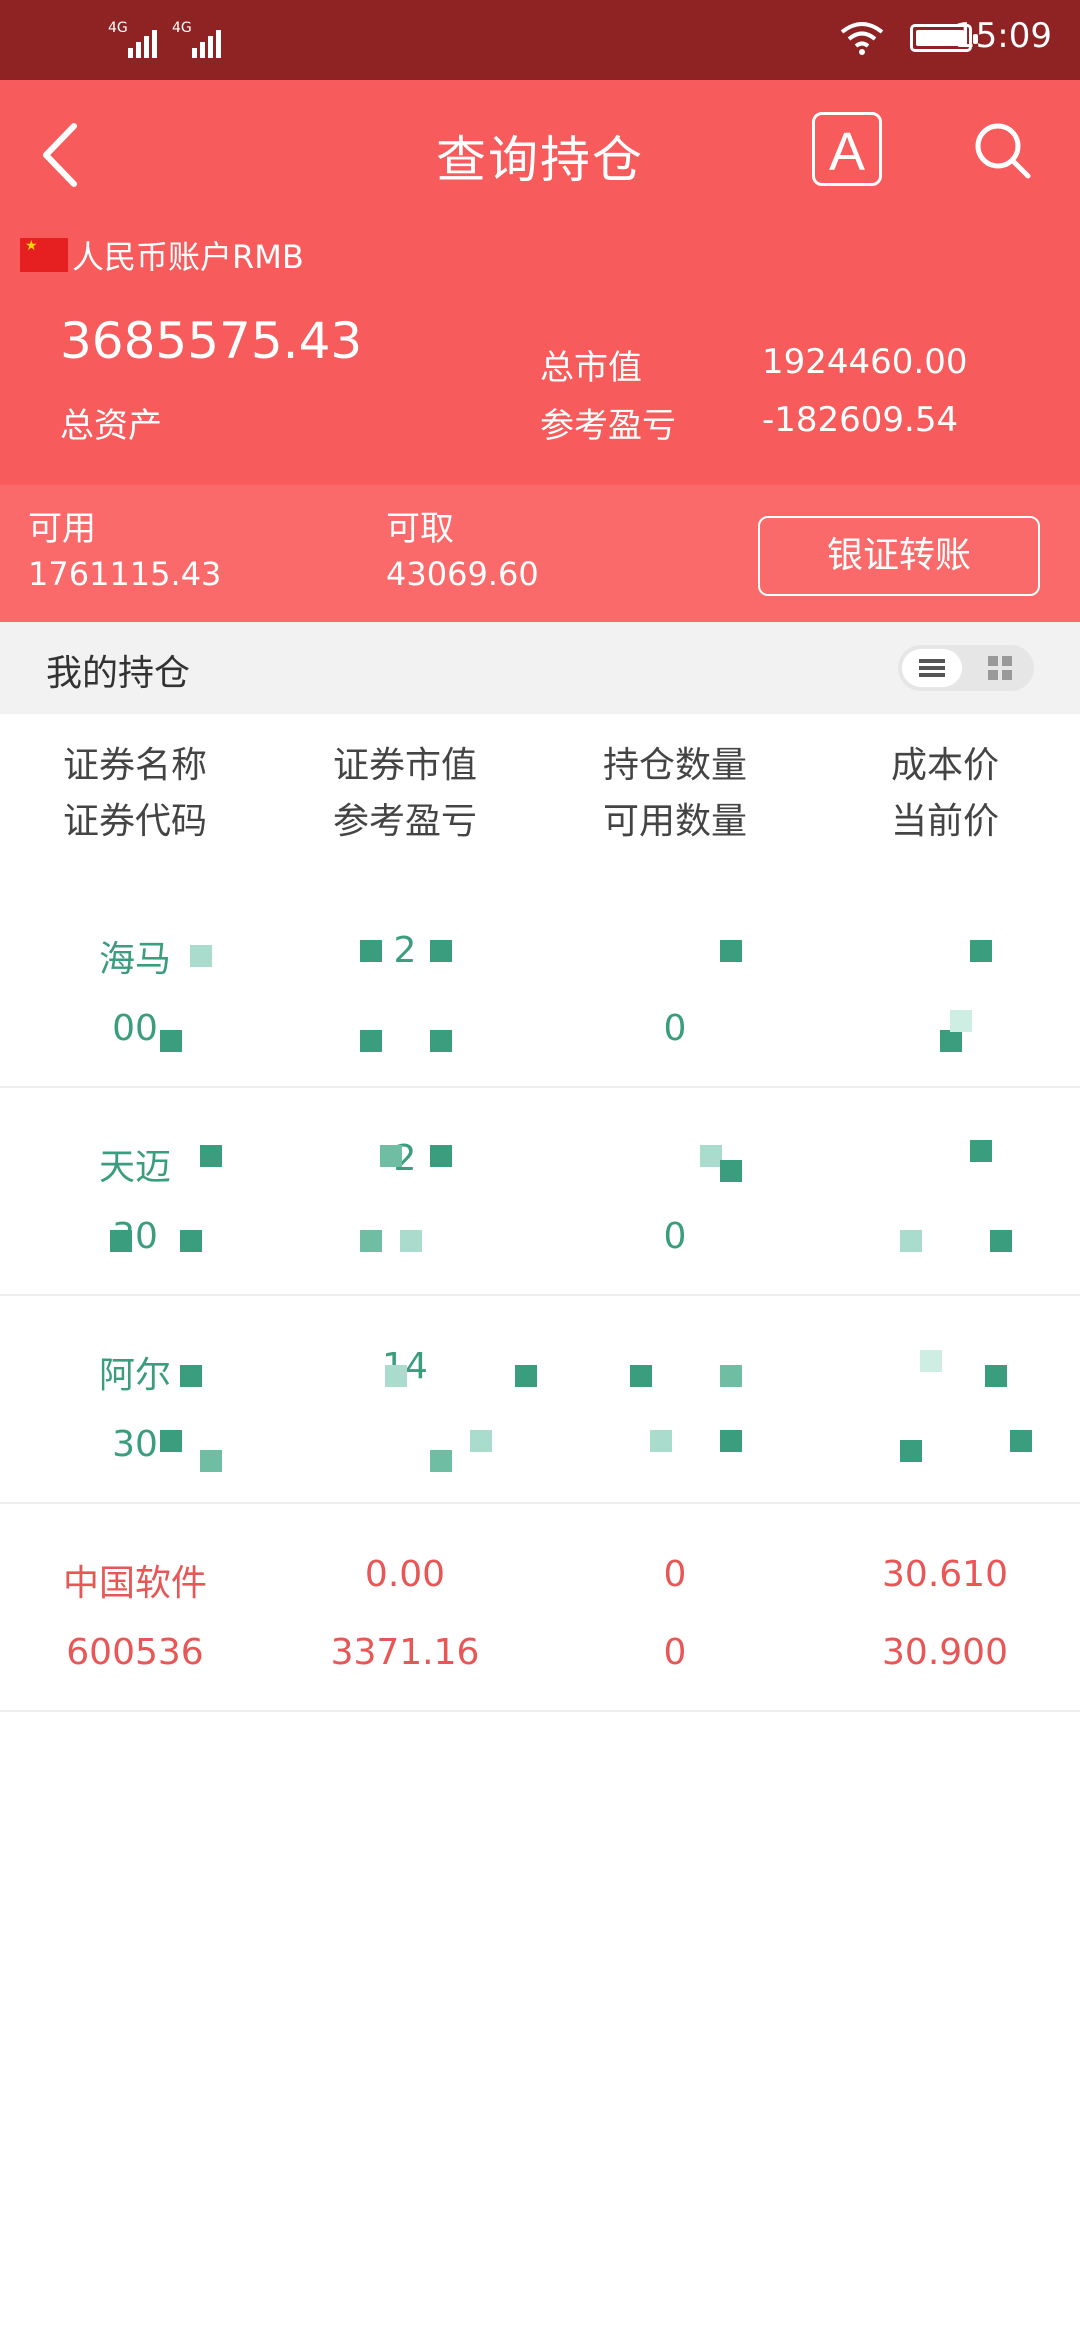 This screenshot has height=2340, width=1080. What do you see at coordinates (847, 149) in the screenshot?
I see `font-size-button: A` at bounding box center [847, 149].